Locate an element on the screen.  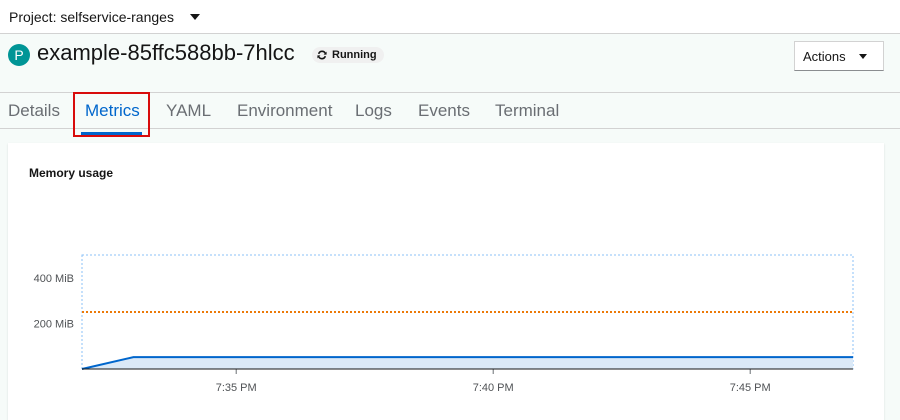
tab-terminal: Terminal is located at coordinates (527, 111).